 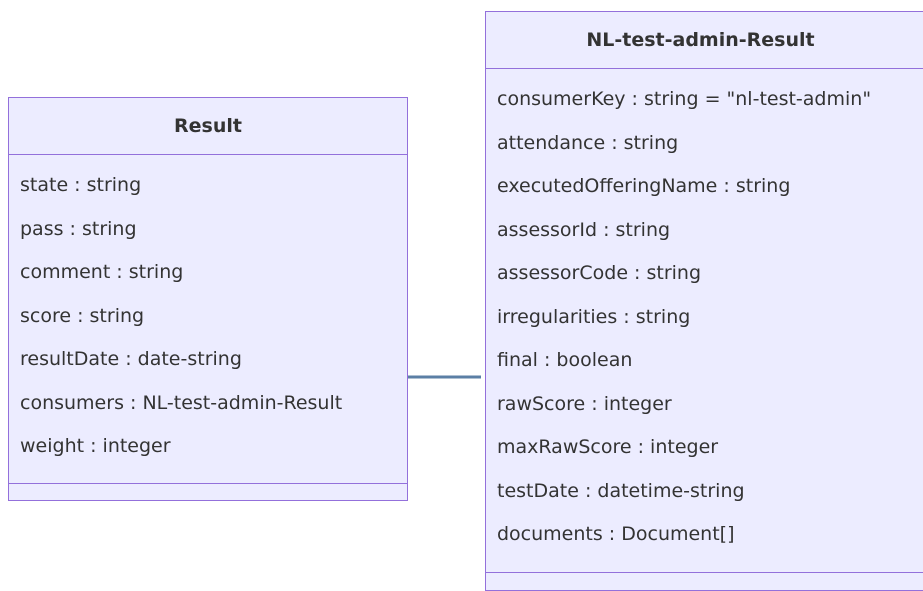 I want to click on attribute-row: documents : Document[], so click(x=616, y=534).